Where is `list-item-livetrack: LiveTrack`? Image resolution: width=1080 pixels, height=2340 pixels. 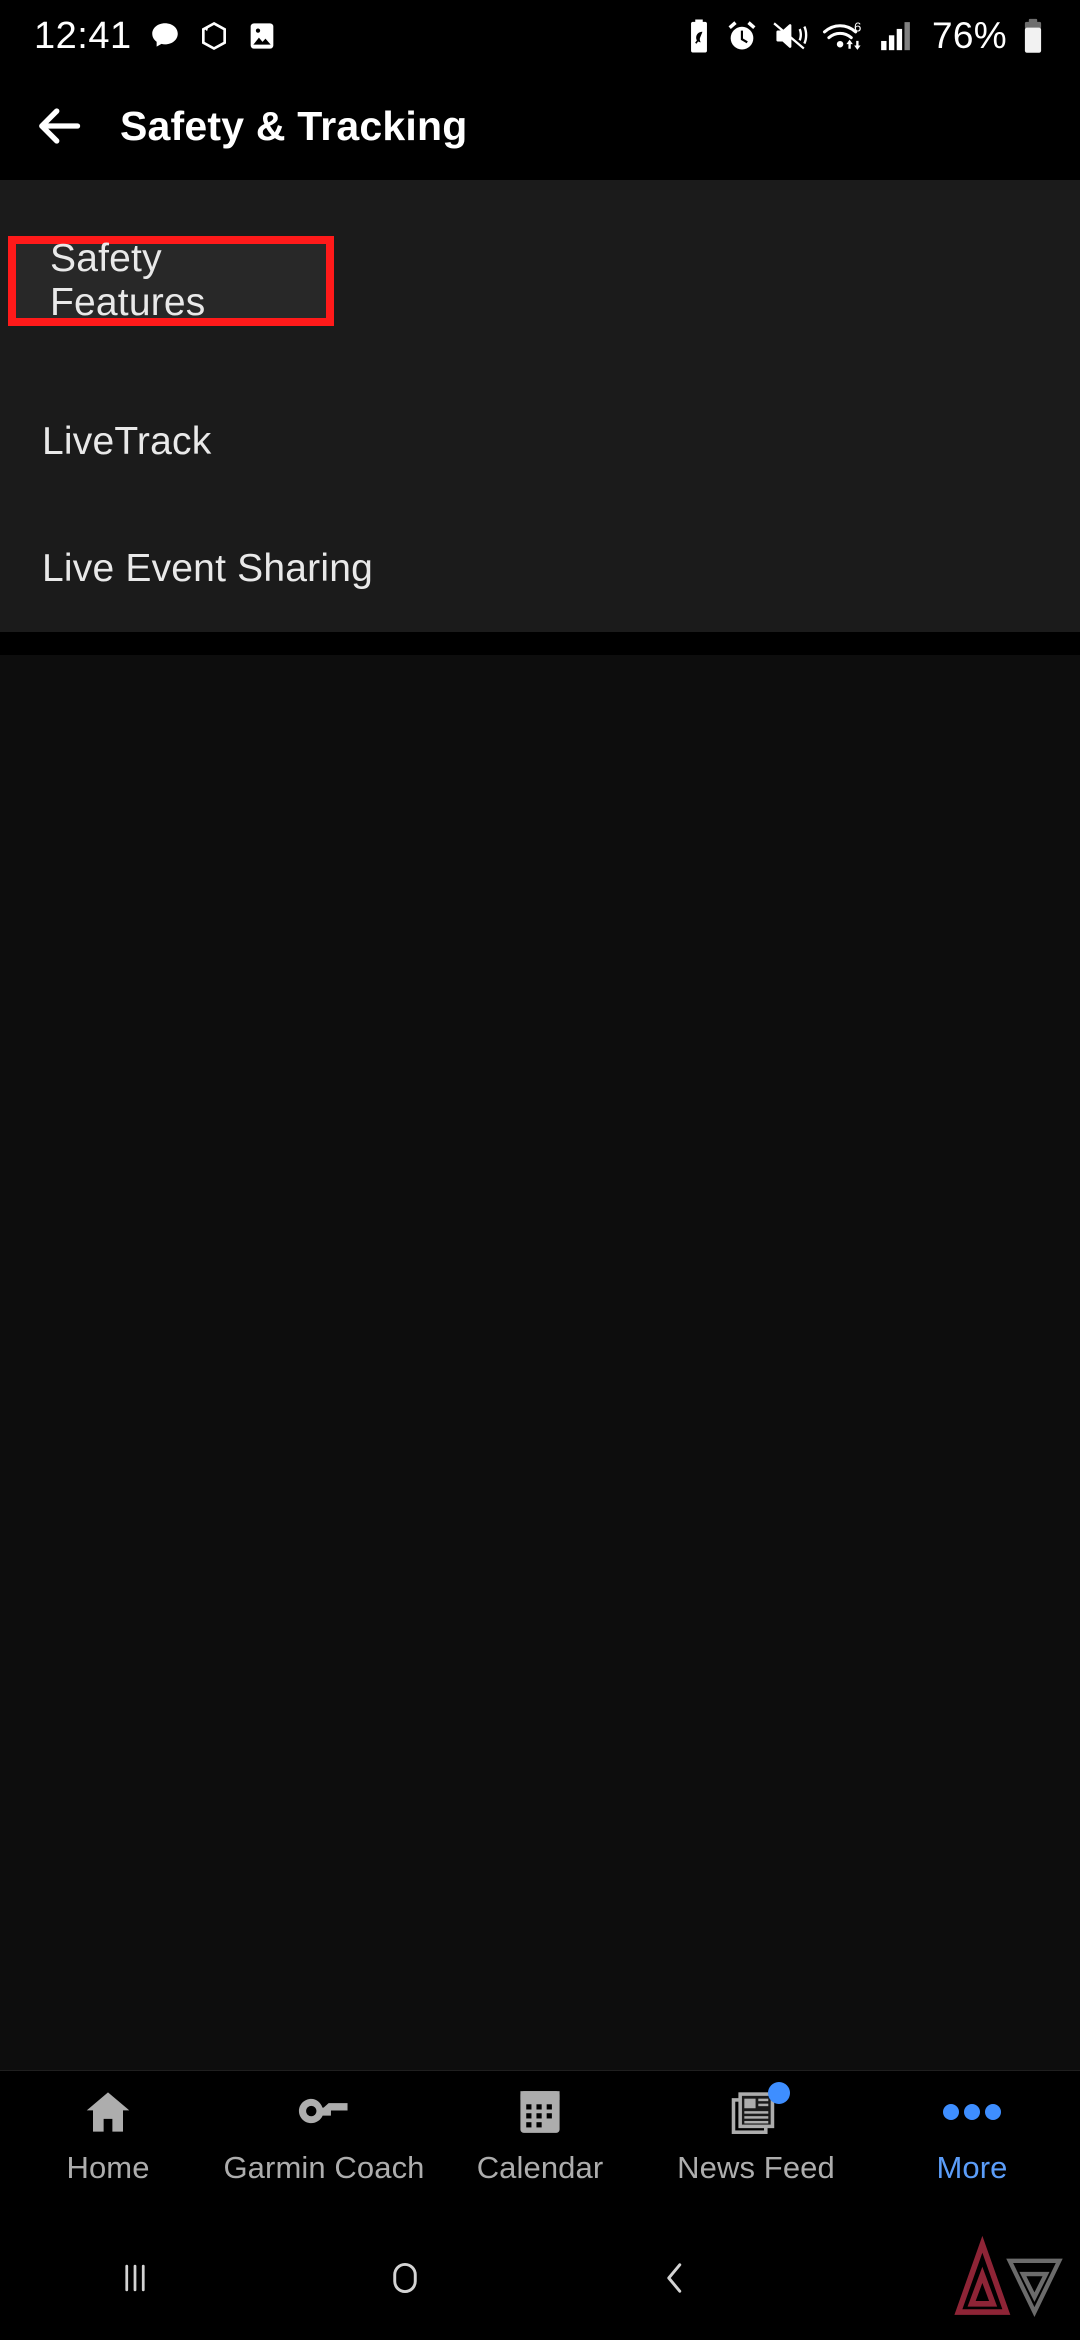 list-item-livetrack: LiveTrack is located at coordinates (540, 441).